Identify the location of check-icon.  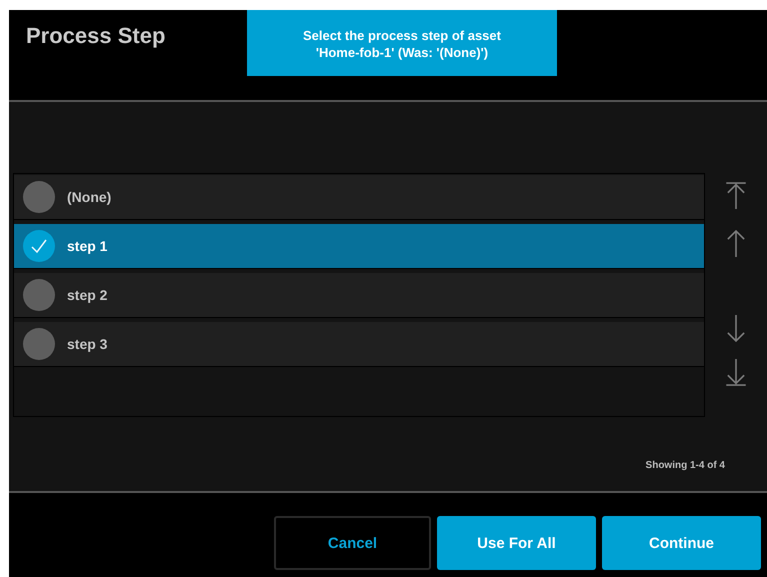
(39, 246).